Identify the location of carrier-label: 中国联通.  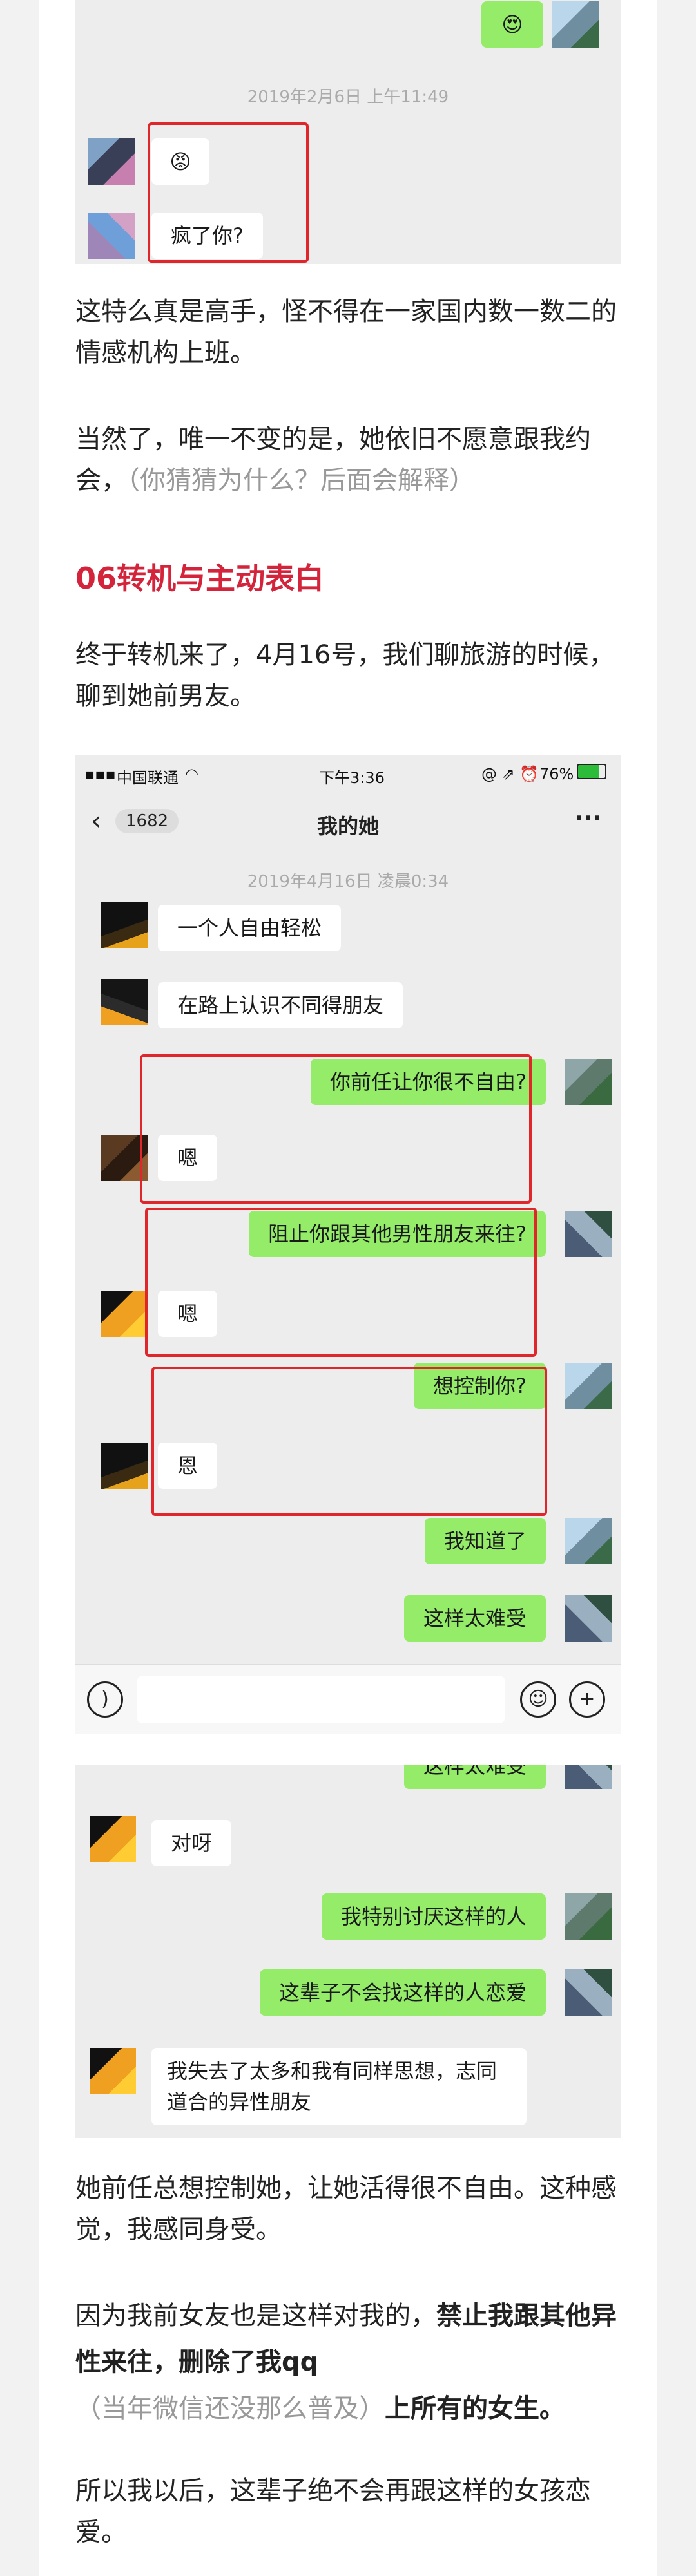
(148, 778).